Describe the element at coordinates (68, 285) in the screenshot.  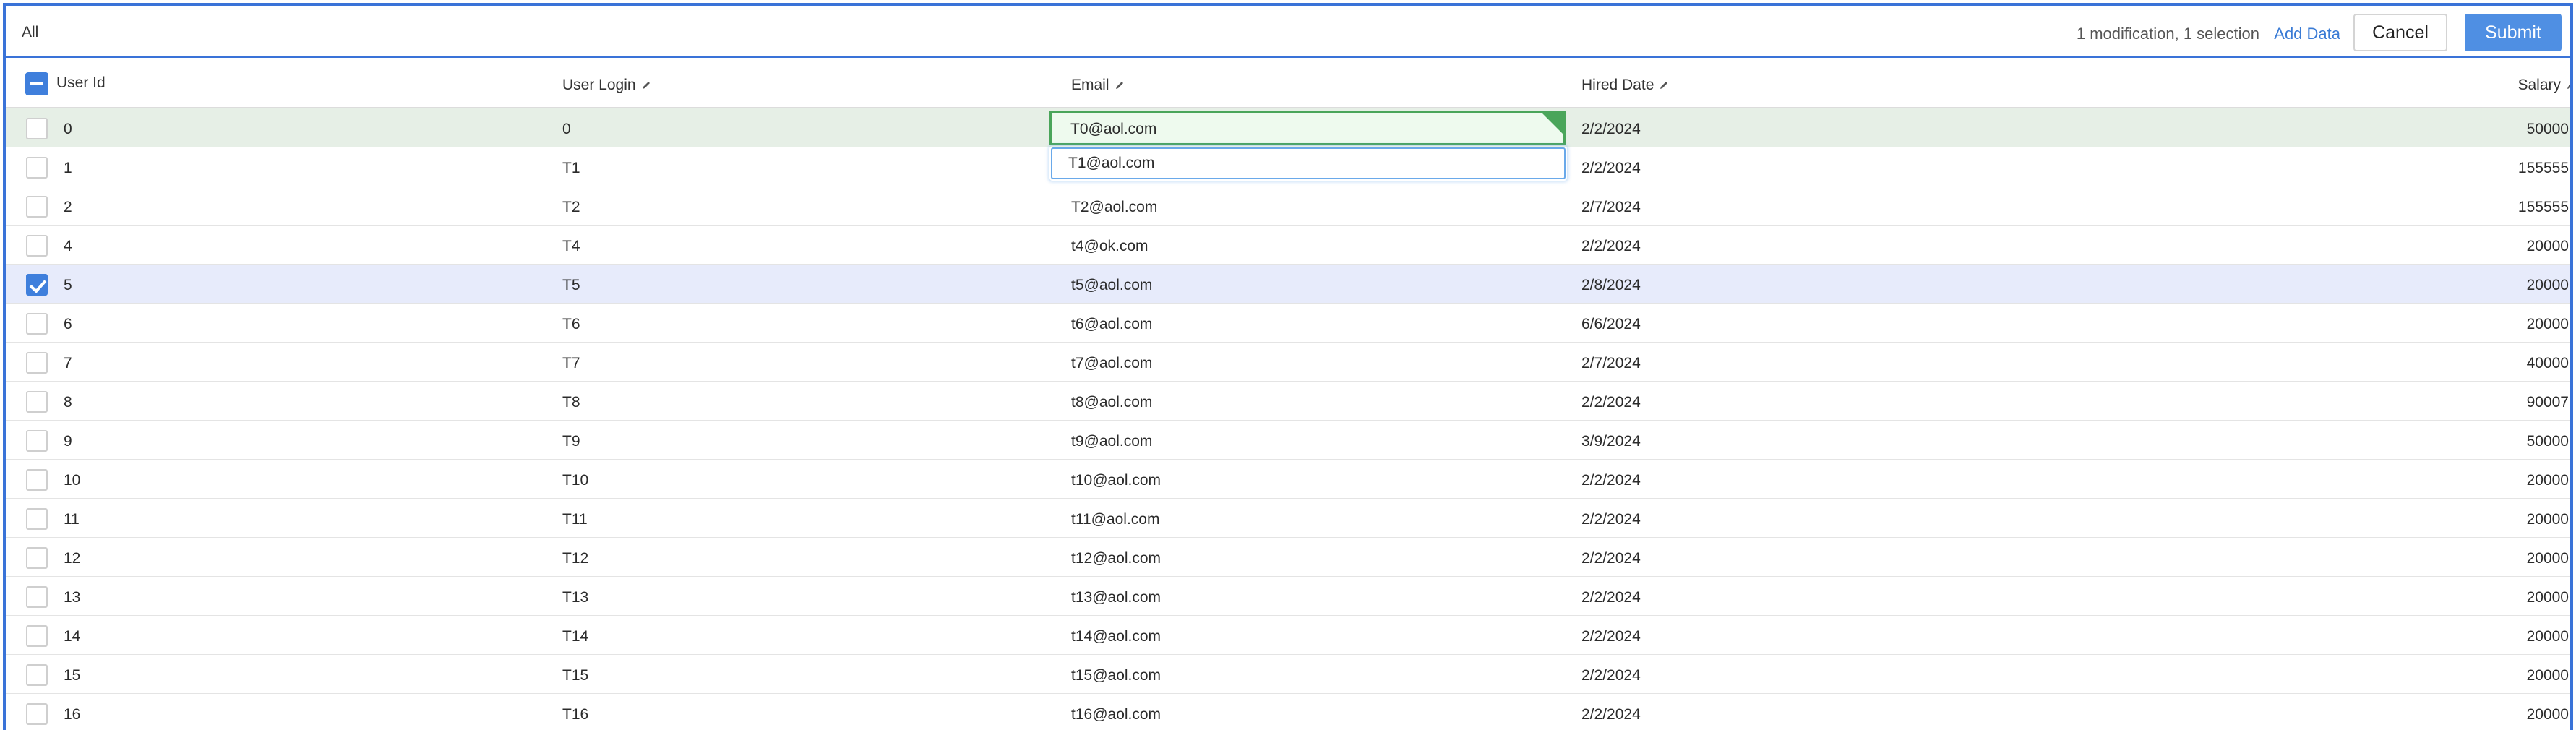
I see `cell-user-id: 5` at that location.